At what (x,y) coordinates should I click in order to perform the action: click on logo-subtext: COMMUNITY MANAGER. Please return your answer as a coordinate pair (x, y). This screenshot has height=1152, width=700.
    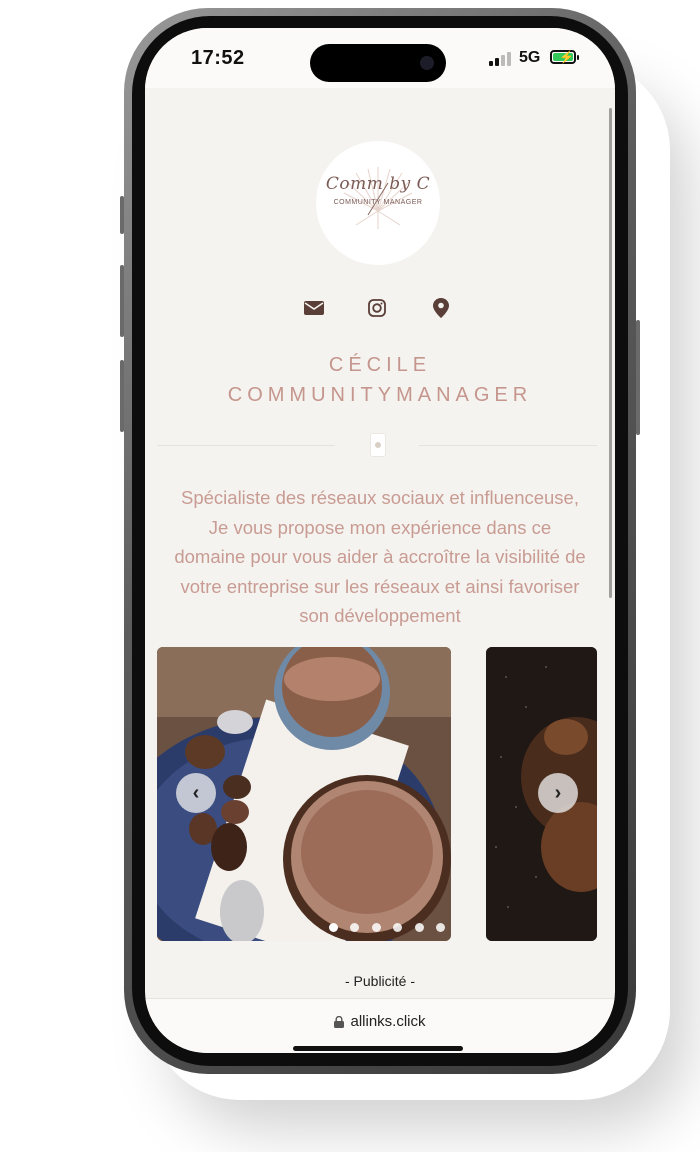
    Looking at the image, I should click on (378, 202).